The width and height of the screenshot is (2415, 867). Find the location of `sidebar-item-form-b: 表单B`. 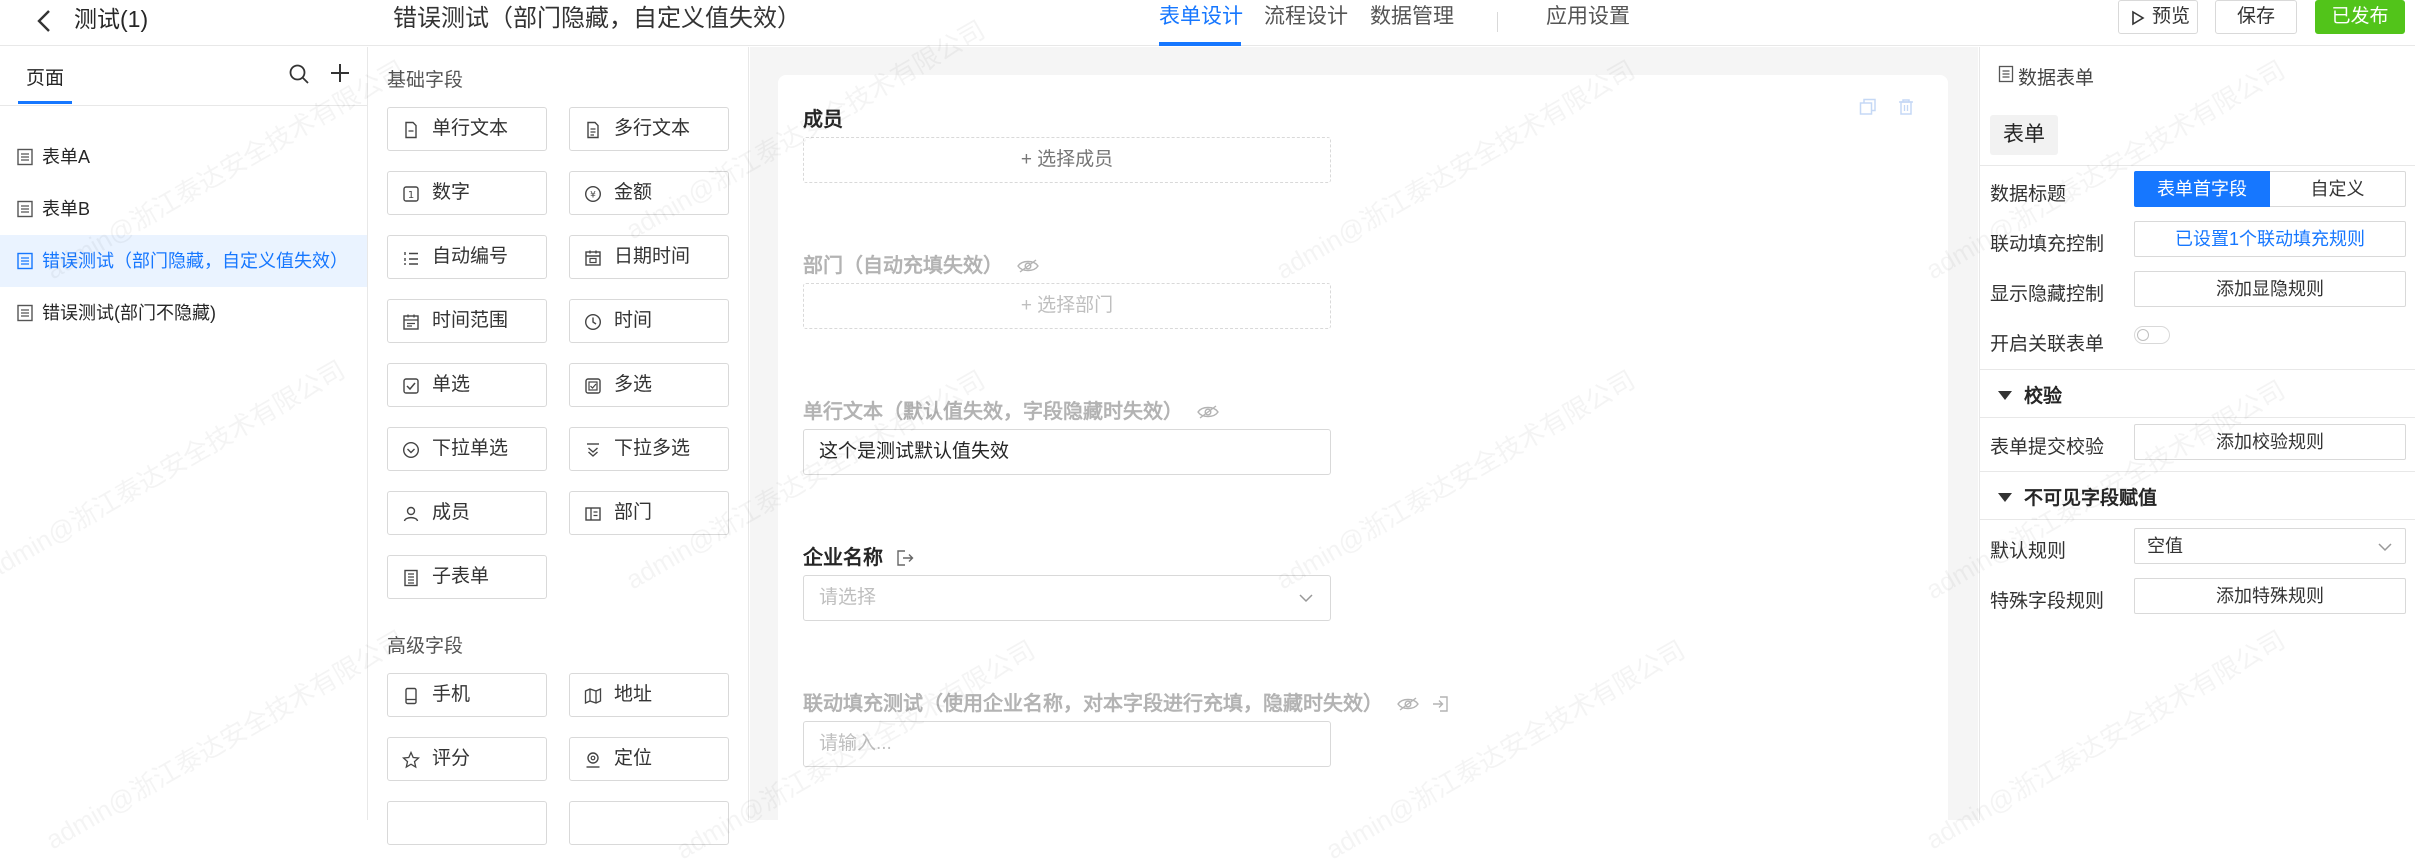

sidebar-item-form-b: 表单B is located at coordinates (183, 209).